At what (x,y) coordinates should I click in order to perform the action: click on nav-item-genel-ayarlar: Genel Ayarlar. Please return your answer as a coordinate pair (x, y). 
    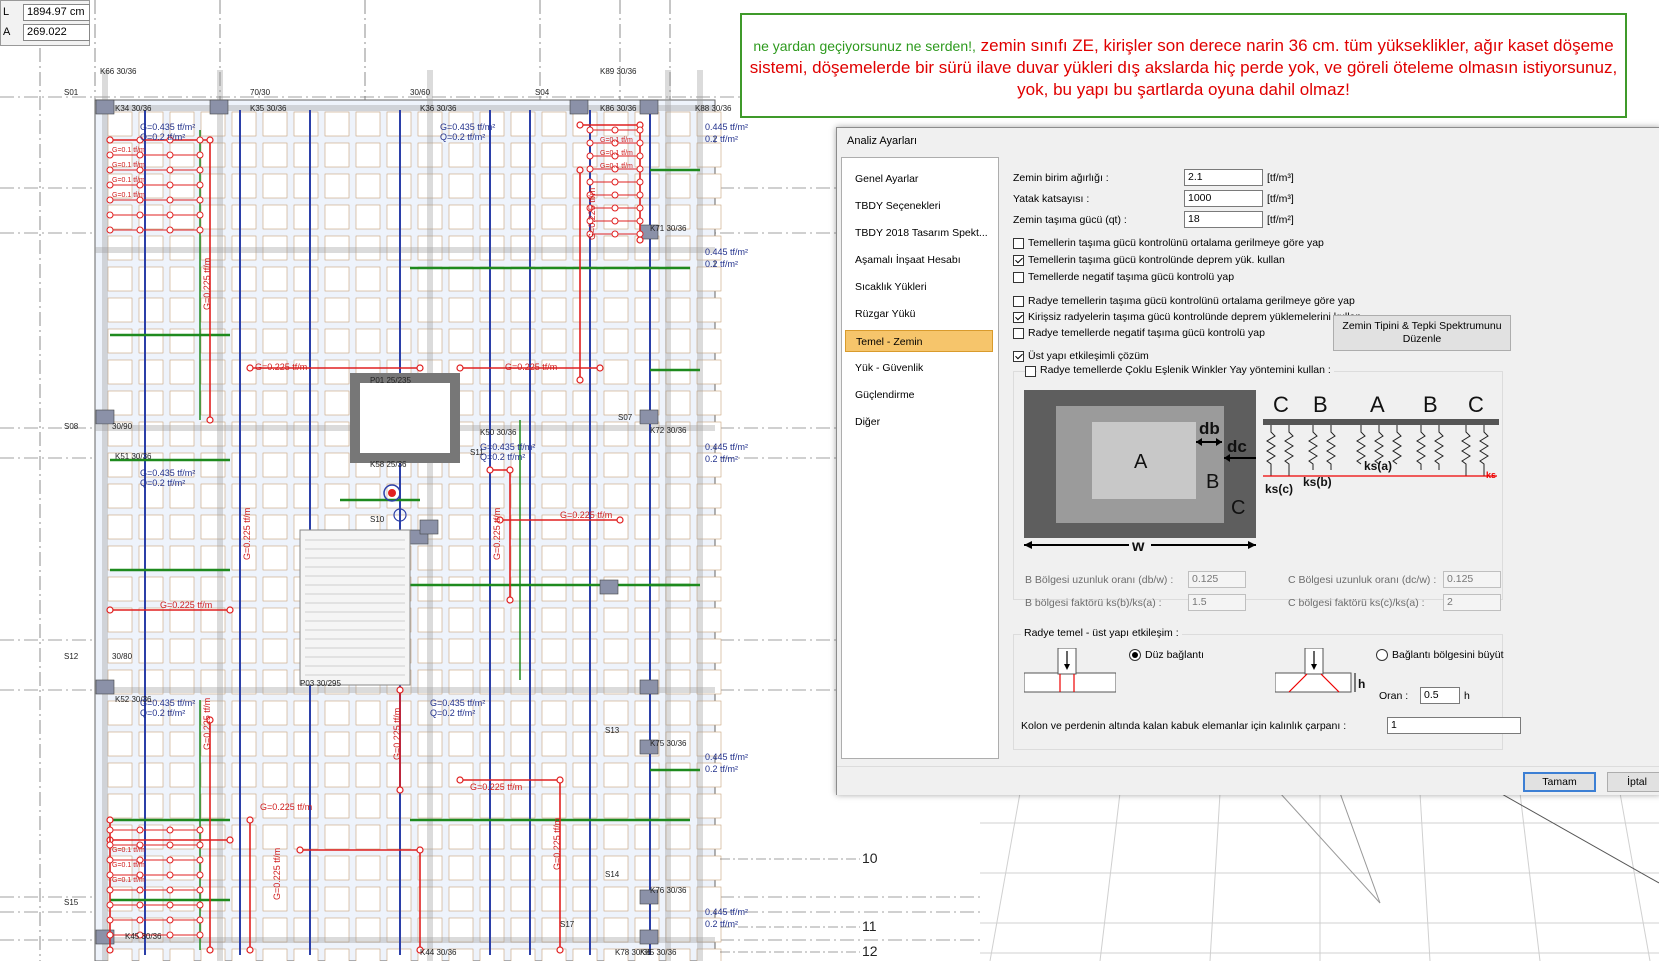
    Looking at the image, I should click on (919, 179).